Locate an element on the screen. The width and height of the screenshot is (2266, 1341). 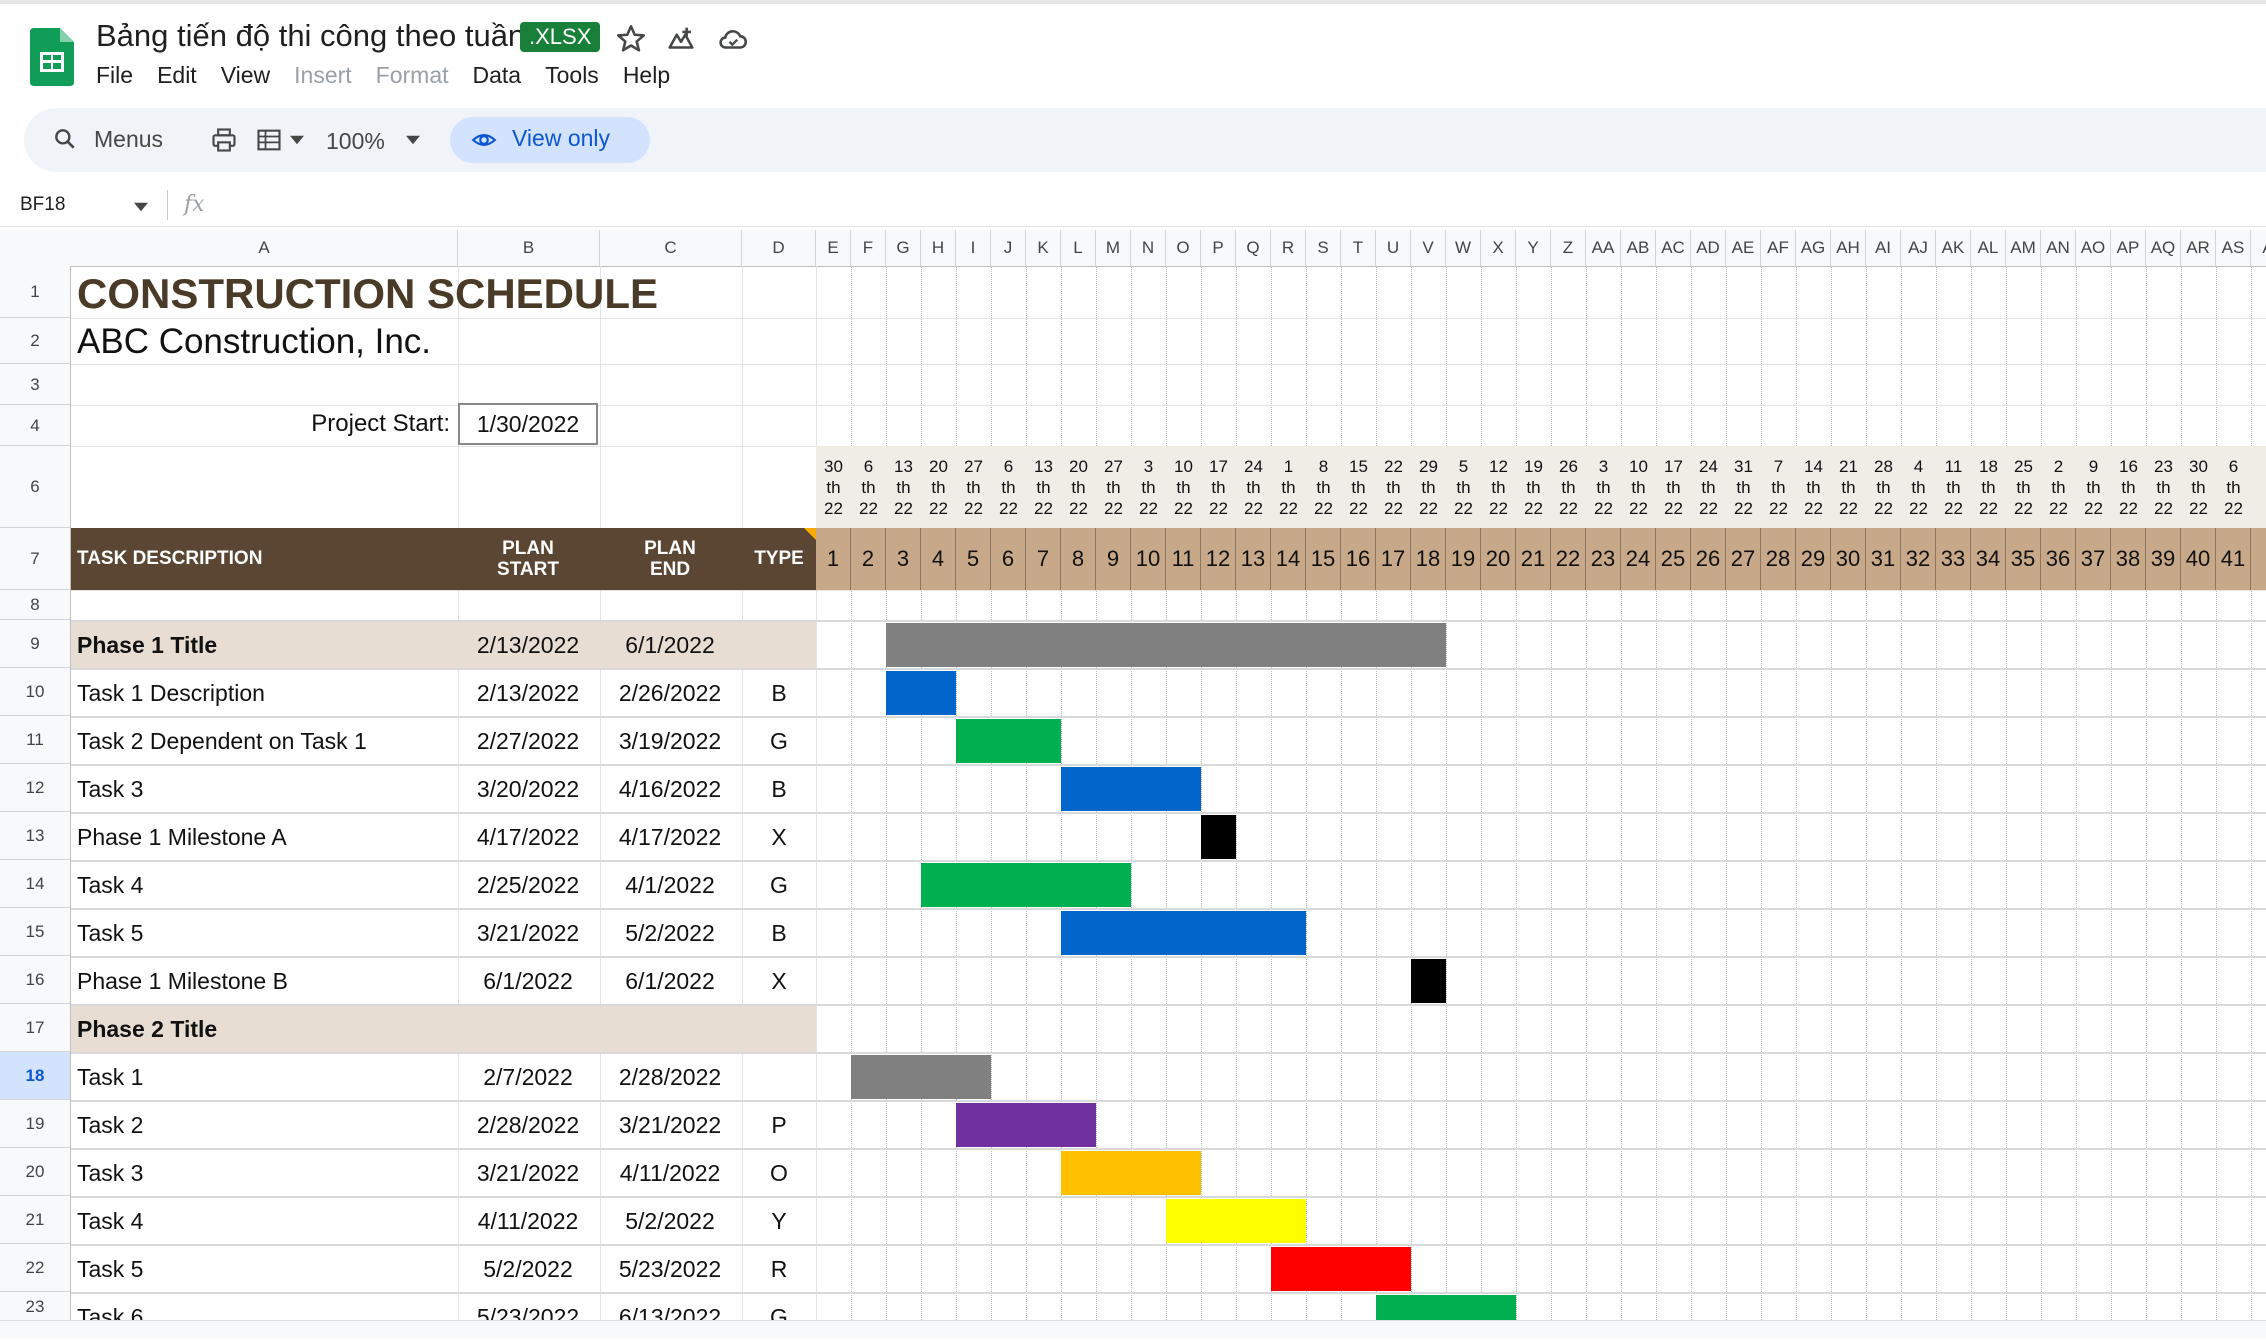
column-header-l: L is located at coordinates (1078, 248).